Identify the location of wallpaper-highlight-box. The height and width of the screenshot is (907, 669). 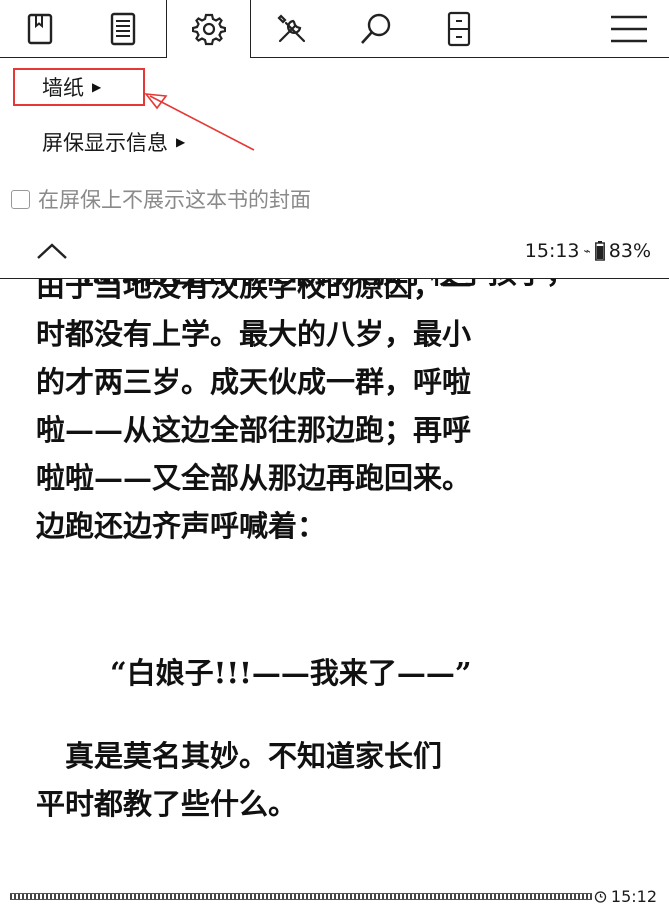
(79, 87).